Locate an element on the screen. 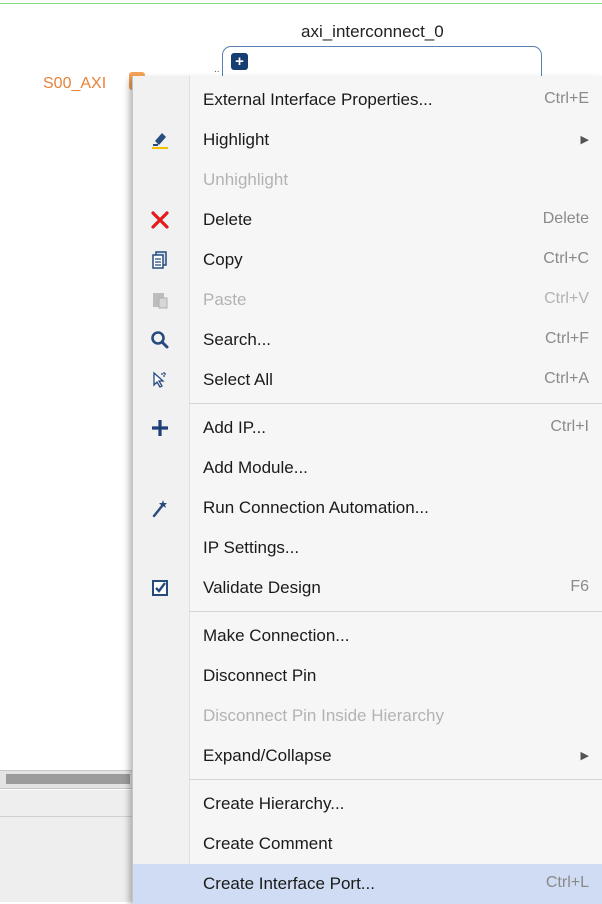 Image resolution: width=602 pixels, height=904 pixels. block-title: axi_interconnect_0 is located at coordinates (372, 31).